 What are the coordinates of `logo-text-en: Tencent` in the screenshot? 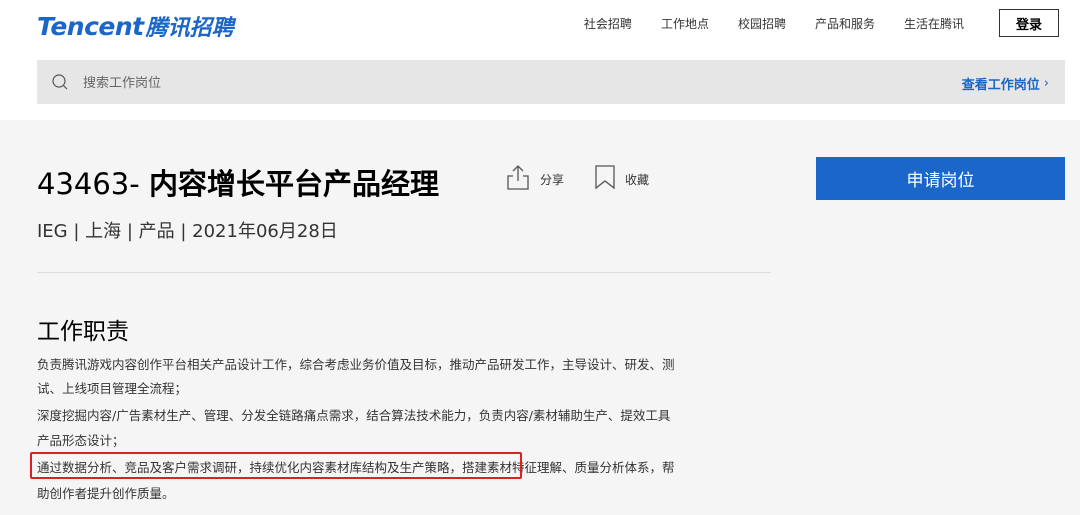 It's located at (90, 26).